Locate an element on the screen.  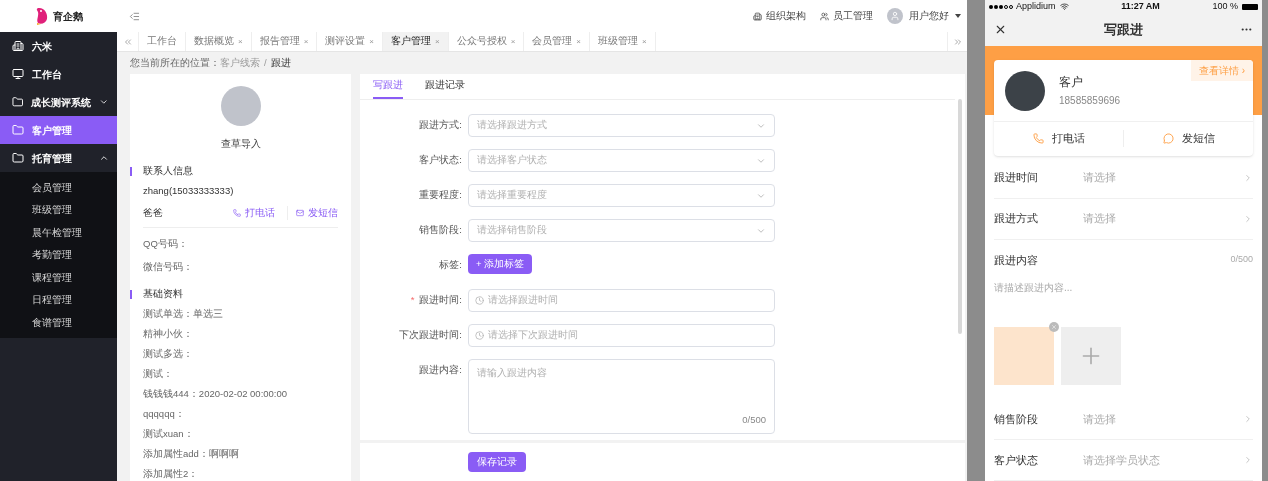
scroll-left-icon is located at coordinates (127, 41).